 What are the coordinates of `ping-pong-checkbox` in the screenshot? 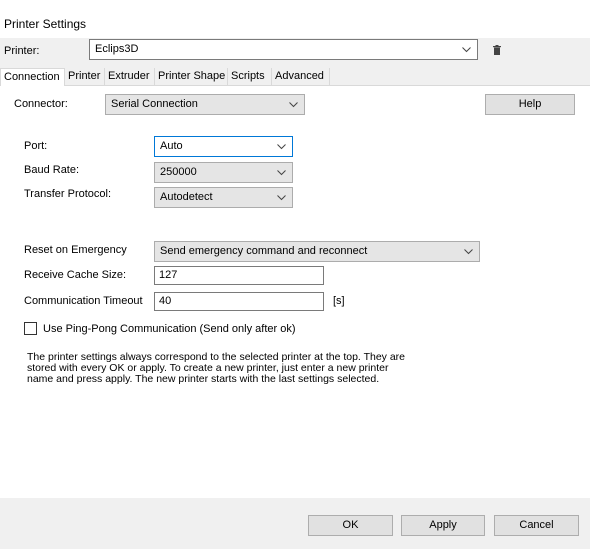 It's located at (30, 328).